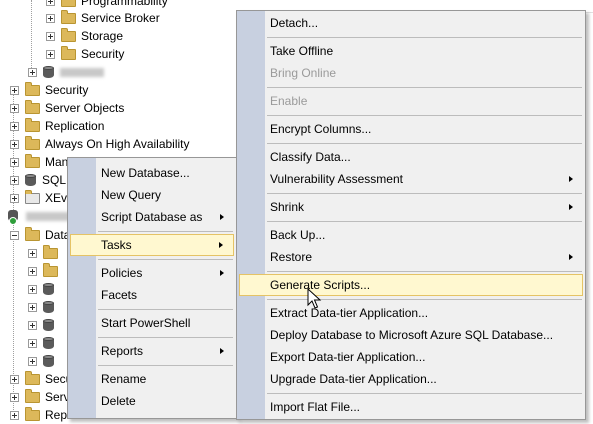  I want to click on tree-item-label: SQL, so click(54, 180).